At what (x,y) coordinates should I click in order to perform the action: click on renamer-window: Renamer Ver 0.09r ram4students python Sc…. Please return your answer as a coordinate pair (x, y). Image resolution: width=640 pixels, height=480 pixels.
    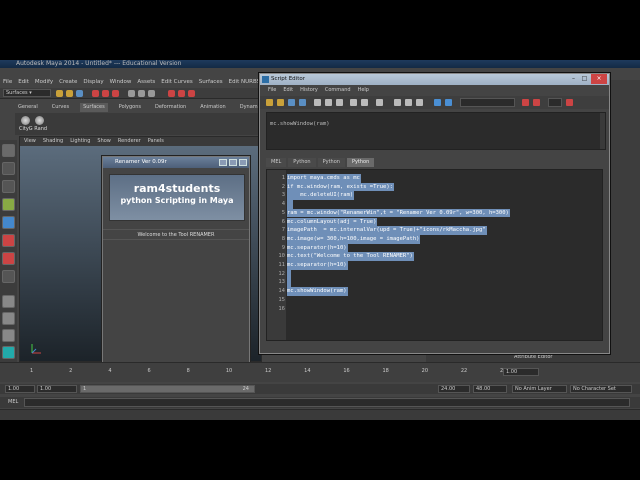
    Looking at the image, I should click on (176, 268).